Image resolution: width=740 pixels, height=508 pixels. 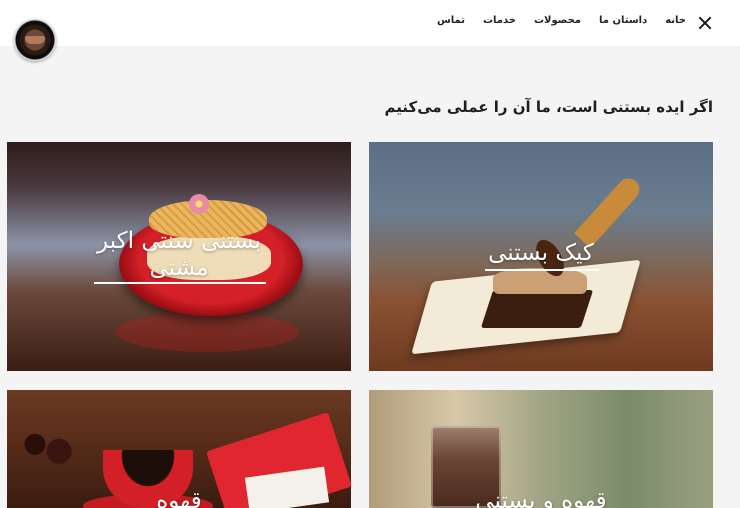 I want to click on brownie-image, so click(x=537, y=309).